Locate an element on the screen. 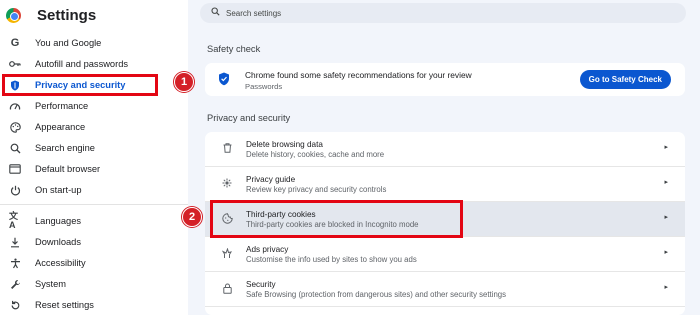 The image size is (700, 315). sidebar-item-you-and-google: G You and Google is located at coordinates (94, 43).